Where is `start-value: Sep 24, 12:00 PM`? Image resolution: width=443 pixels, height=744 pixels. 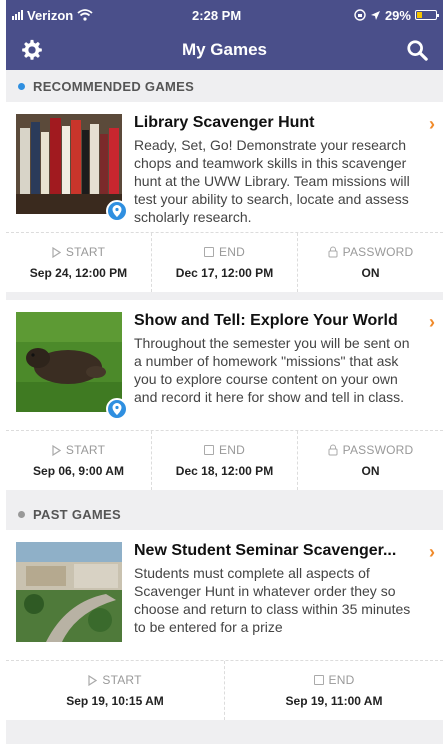 start-value: Sep 24, 12:00 PM is located at coordinates (78, 273).